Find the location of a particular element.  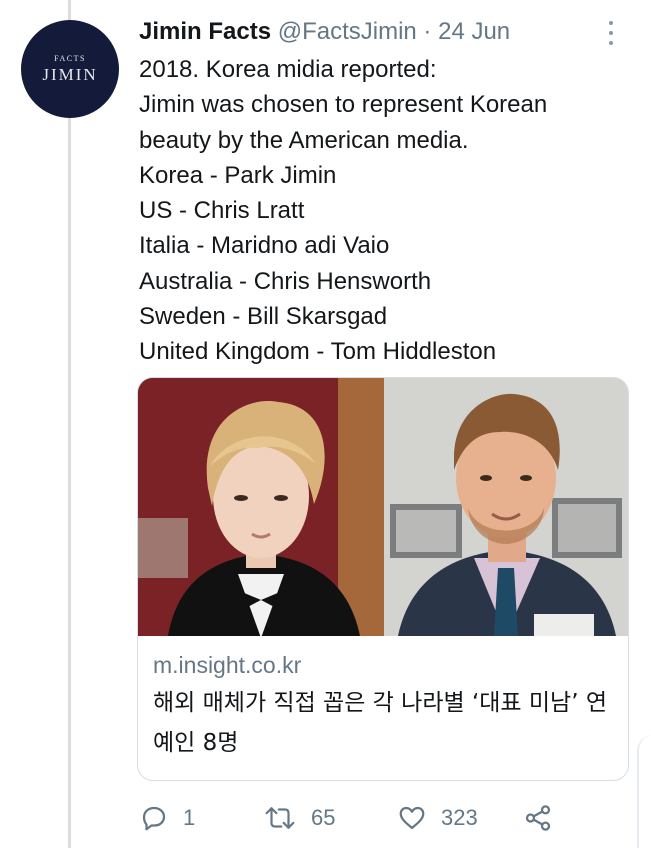

thread-line is located at coordinates (69, 424).